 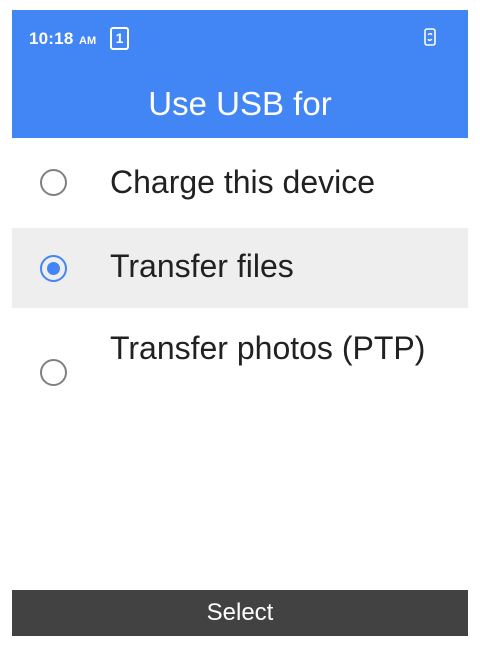 What do you see at coordinates (240, 613) in the screenshot?
I see `select-button: Select` at bounding box center [240, 613].